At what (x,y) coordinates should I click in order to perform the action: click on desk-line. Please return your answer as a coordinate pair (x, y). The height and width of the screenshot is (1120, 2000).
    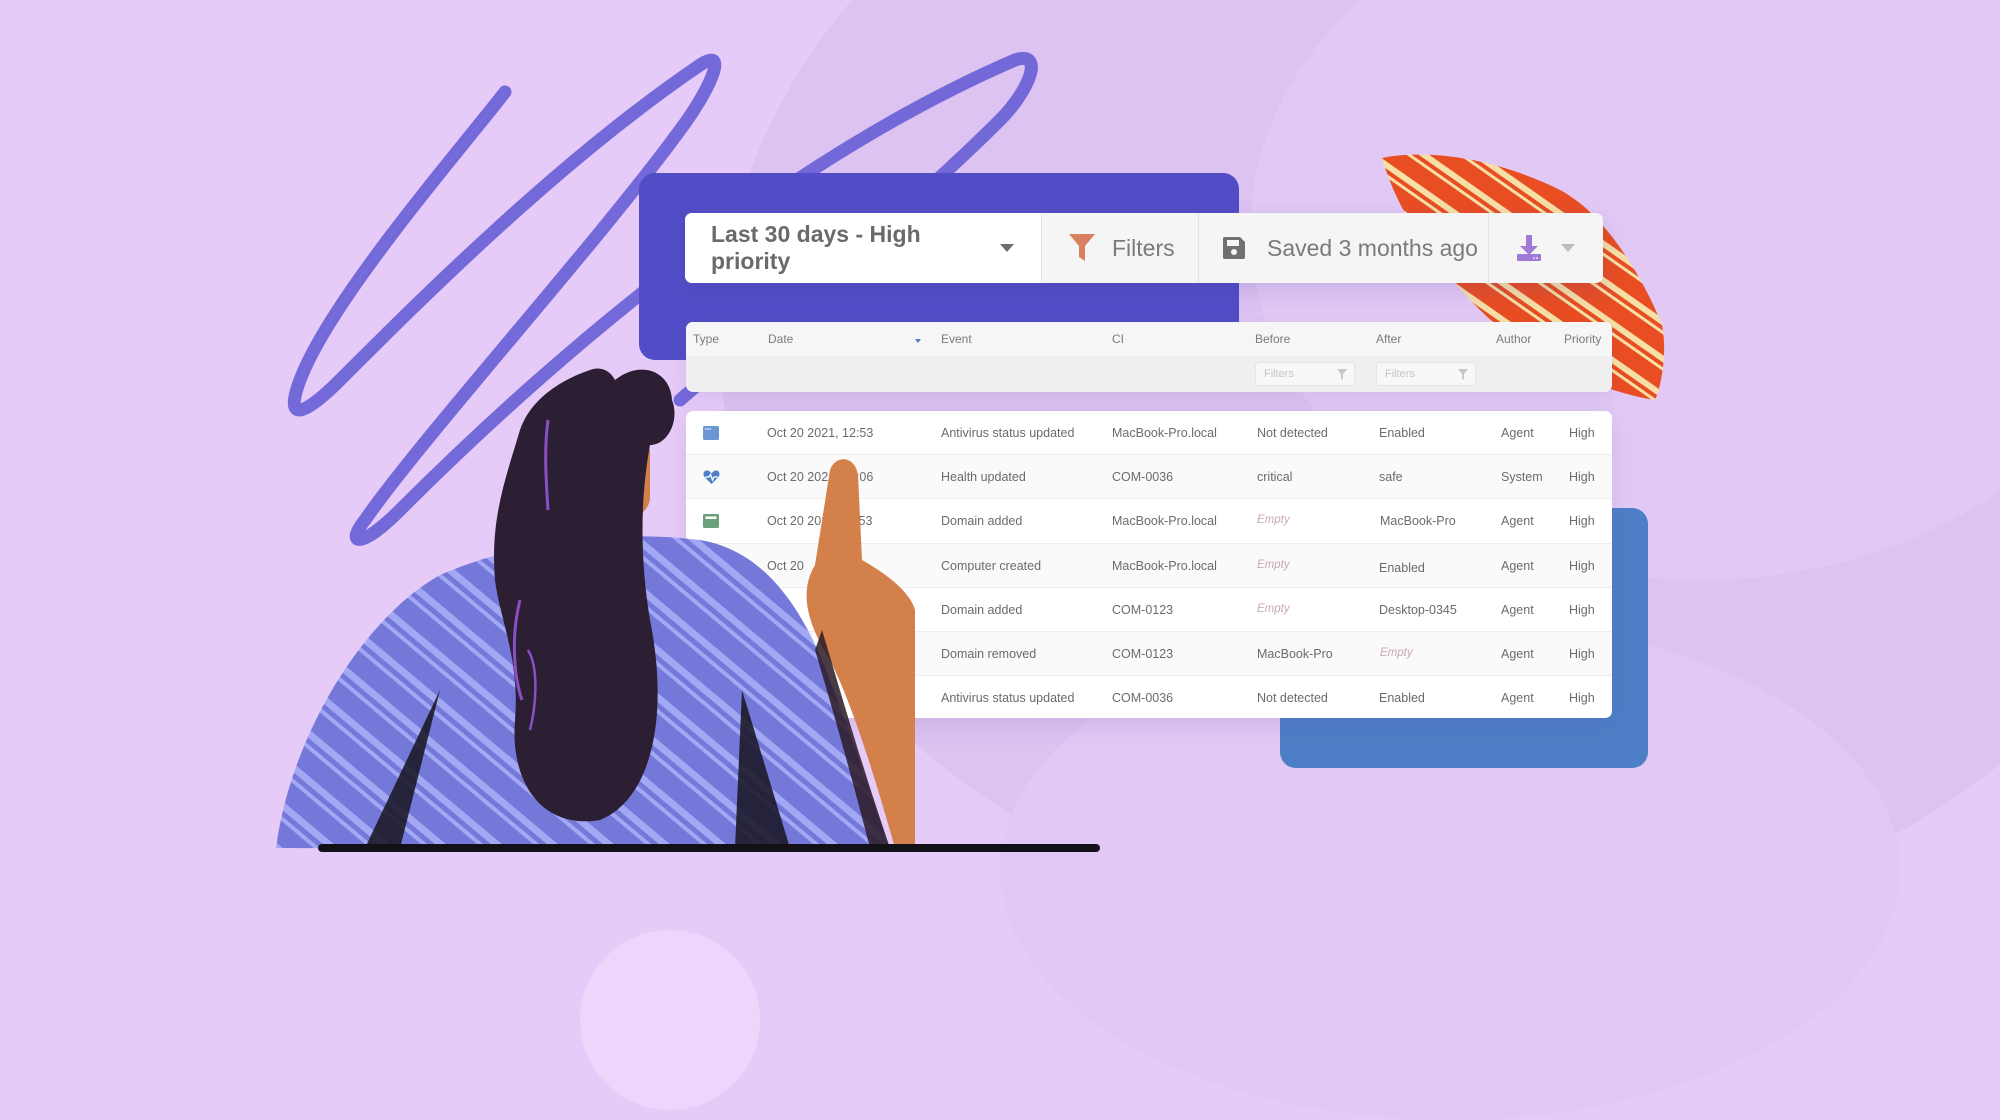
    Looking at the image, I should click on (709, 848).